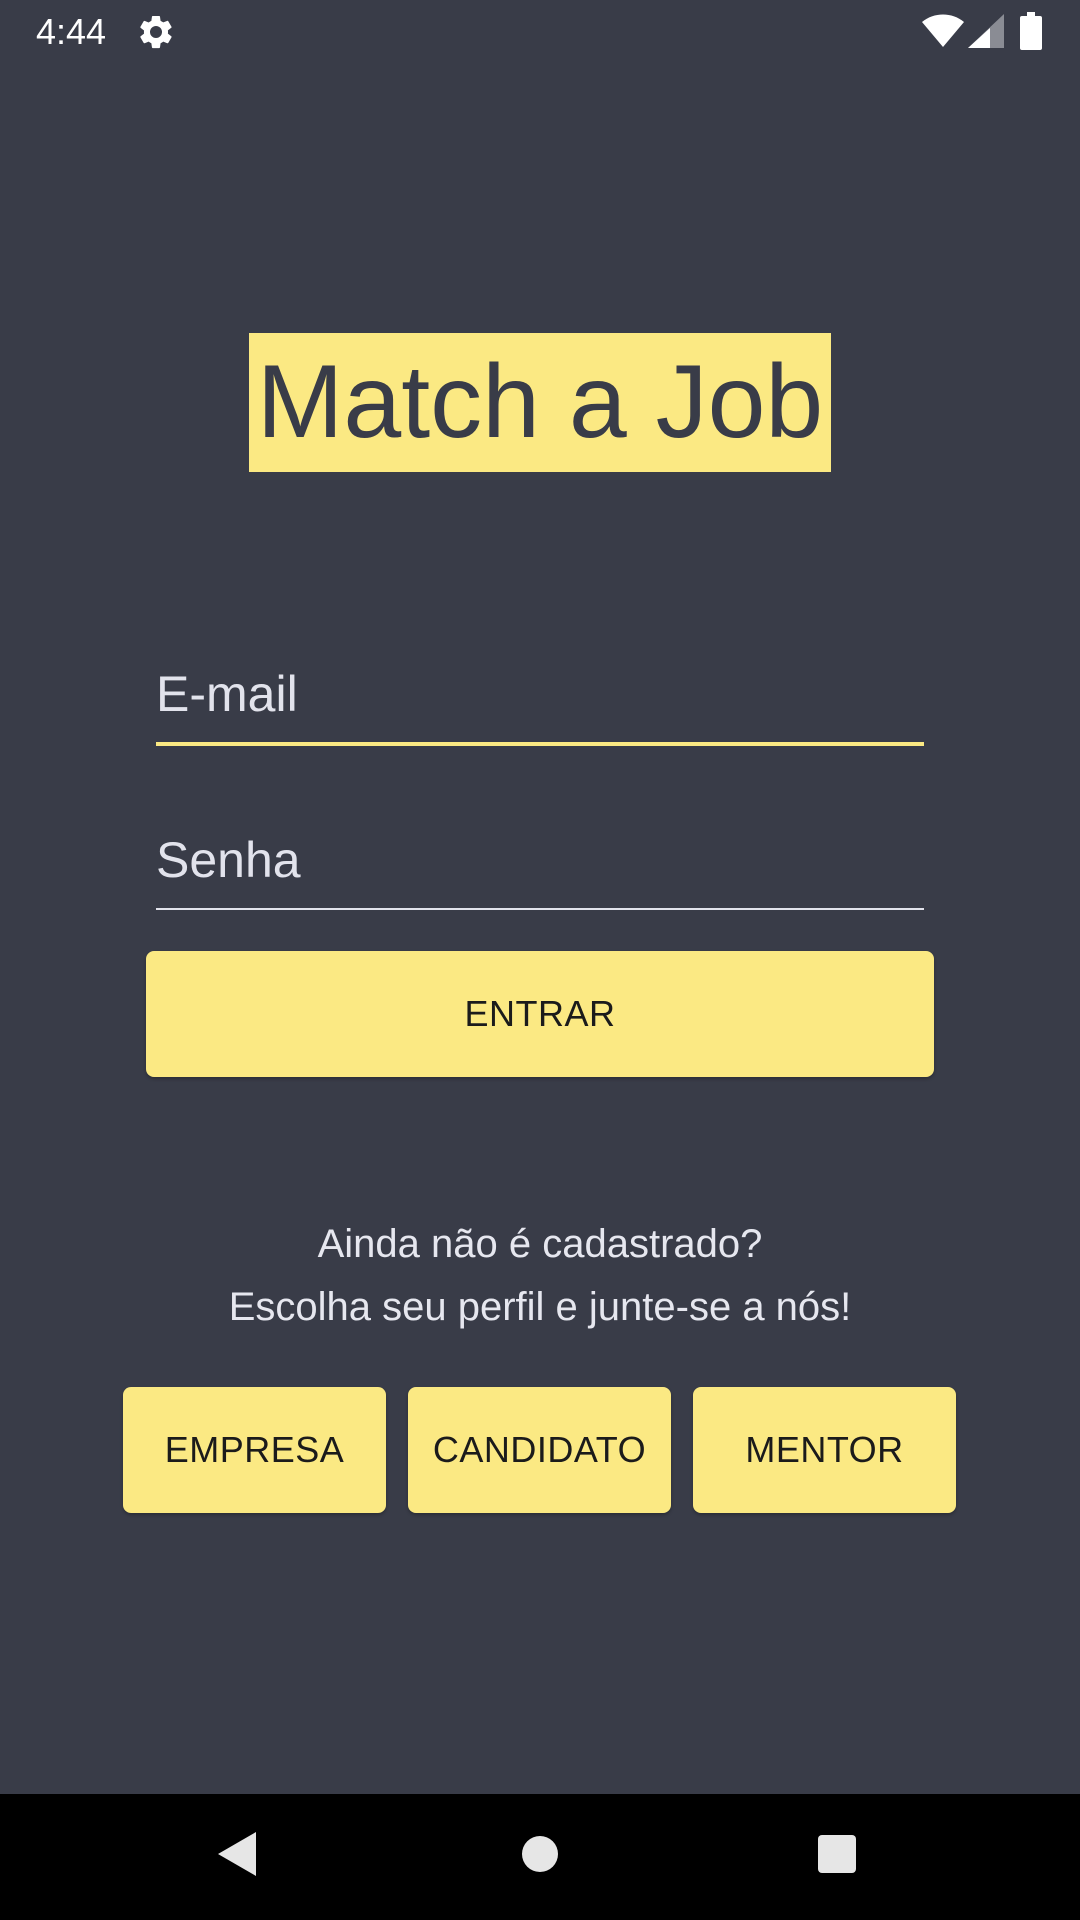  I want to click on role-button-candidato: CANDIDATO, so click(539, 1450).